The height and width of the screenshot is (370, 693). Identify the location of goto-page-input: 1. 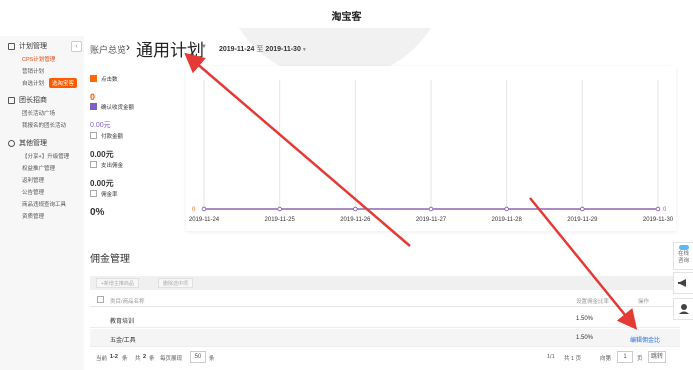
(625, 357).